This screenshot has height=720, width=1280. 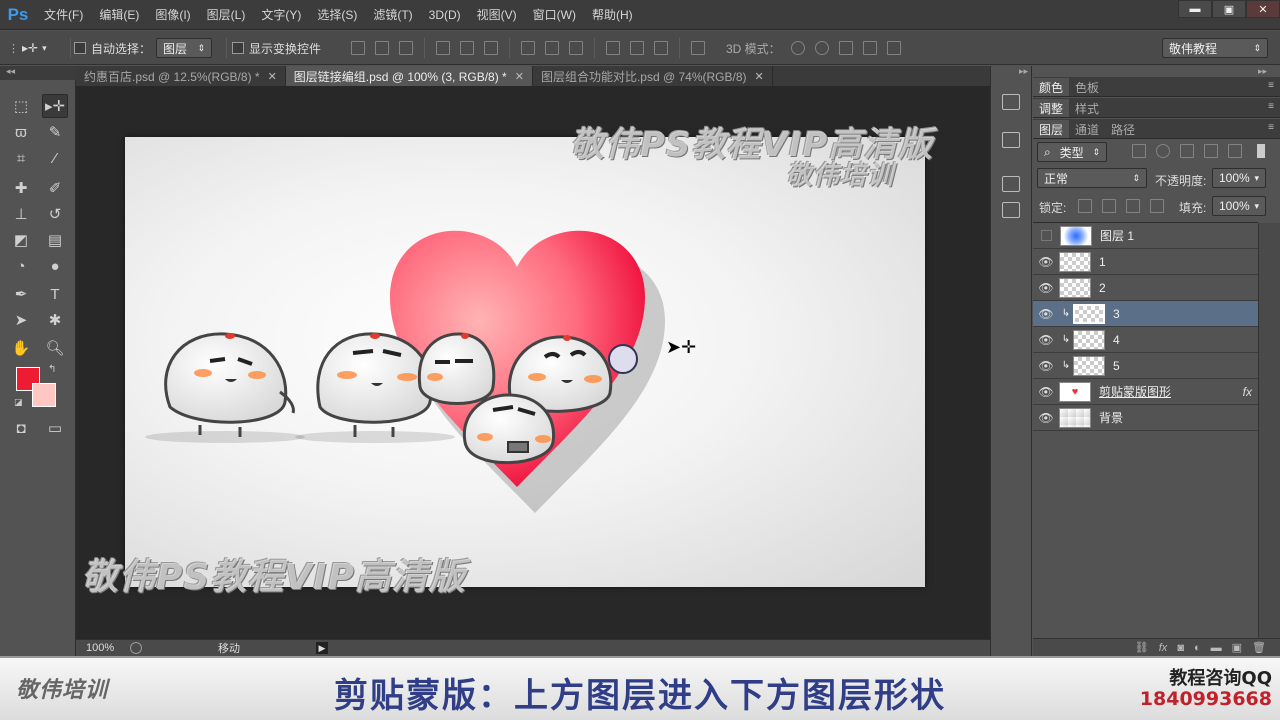 What do you see at coordinates (445, 15) in the screenshot?
I see `menu-3d: 3D(D)` at bounding box center [445, 15].